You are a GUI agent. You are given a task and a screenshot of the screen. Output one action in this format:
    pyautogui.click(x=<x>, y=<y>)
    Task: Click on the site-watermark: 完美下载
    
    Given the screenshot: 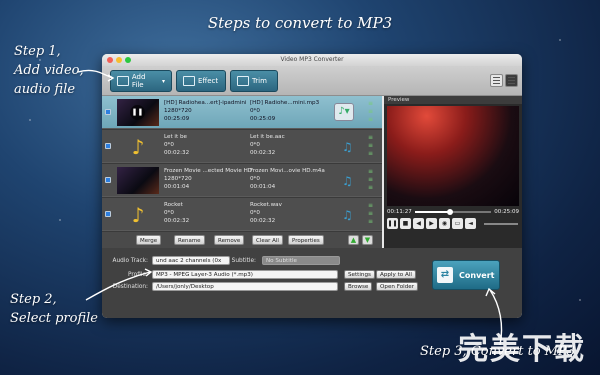 What is the action you would take?
    pyautogui.click(x=522, y=349)
    